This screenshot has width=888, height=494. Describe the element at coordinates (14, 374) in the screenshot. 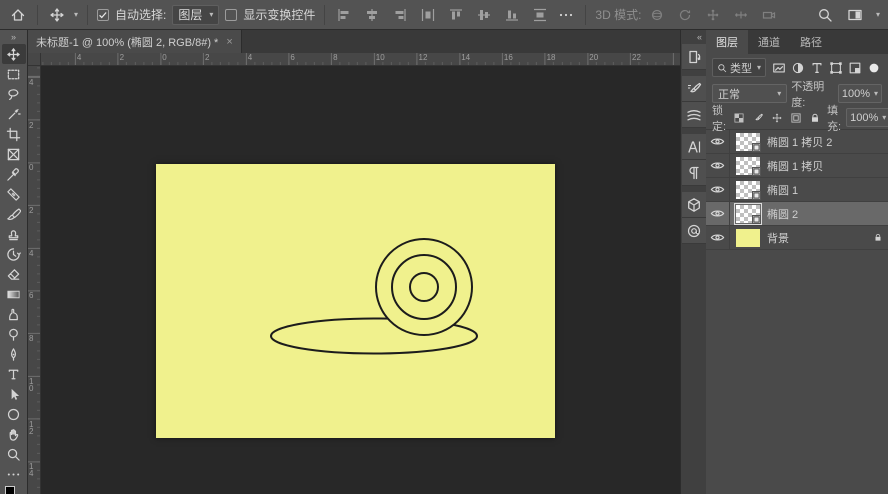

I see `type-tool-icon` at that location.